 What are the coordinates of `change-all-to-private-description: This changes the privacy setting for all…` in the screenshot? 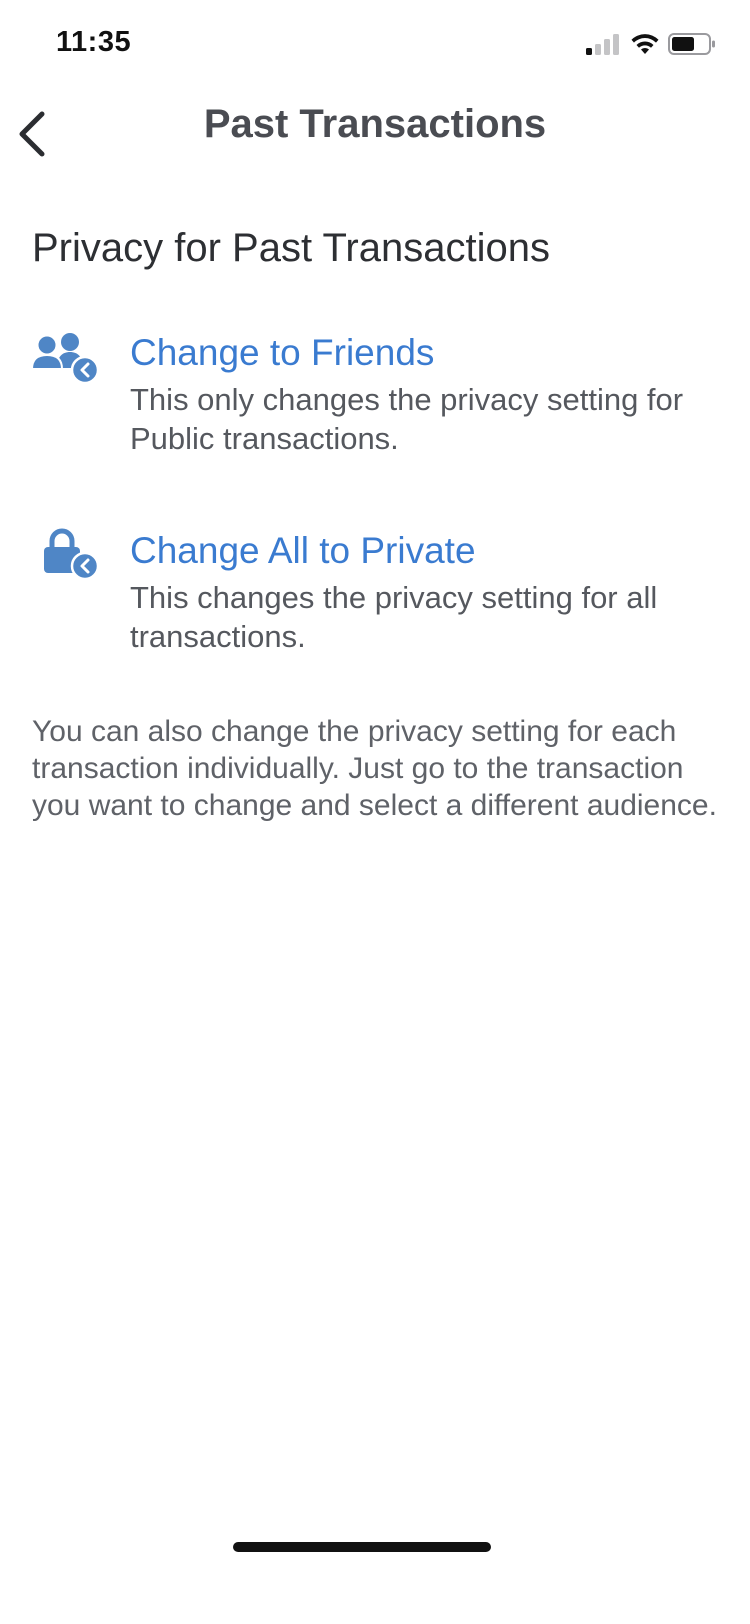 It's located at (394, 617).